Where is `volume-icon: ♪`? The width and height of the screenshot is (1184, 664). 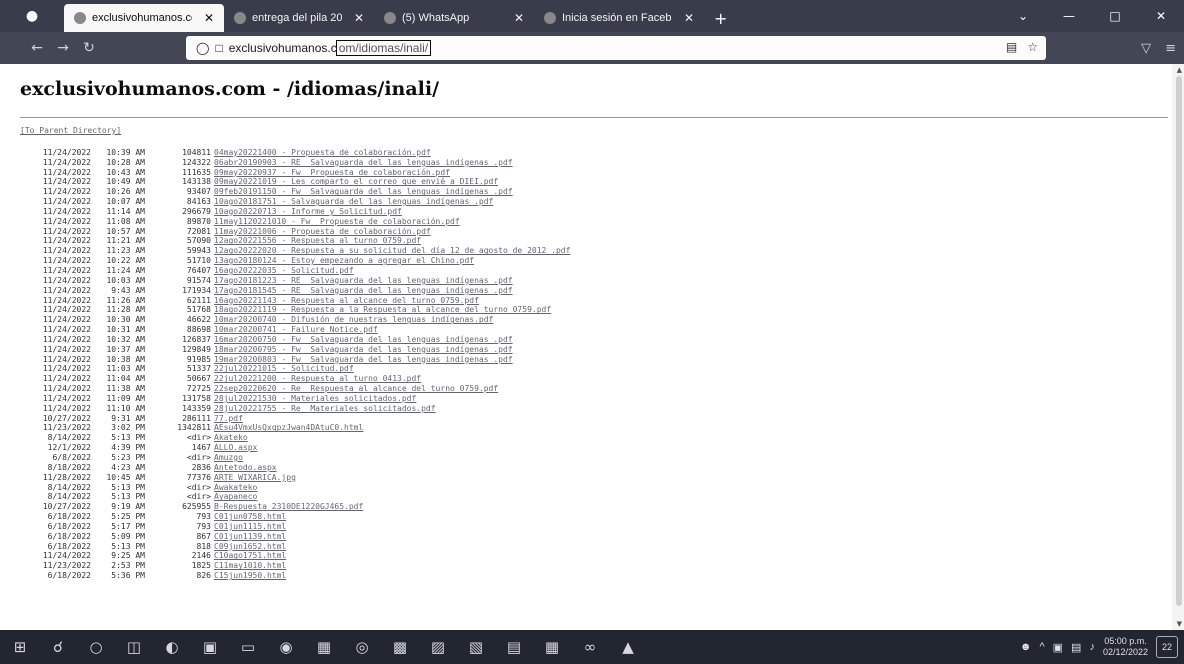 volume-icon: ♪ is located at coordinates (1092, 647).